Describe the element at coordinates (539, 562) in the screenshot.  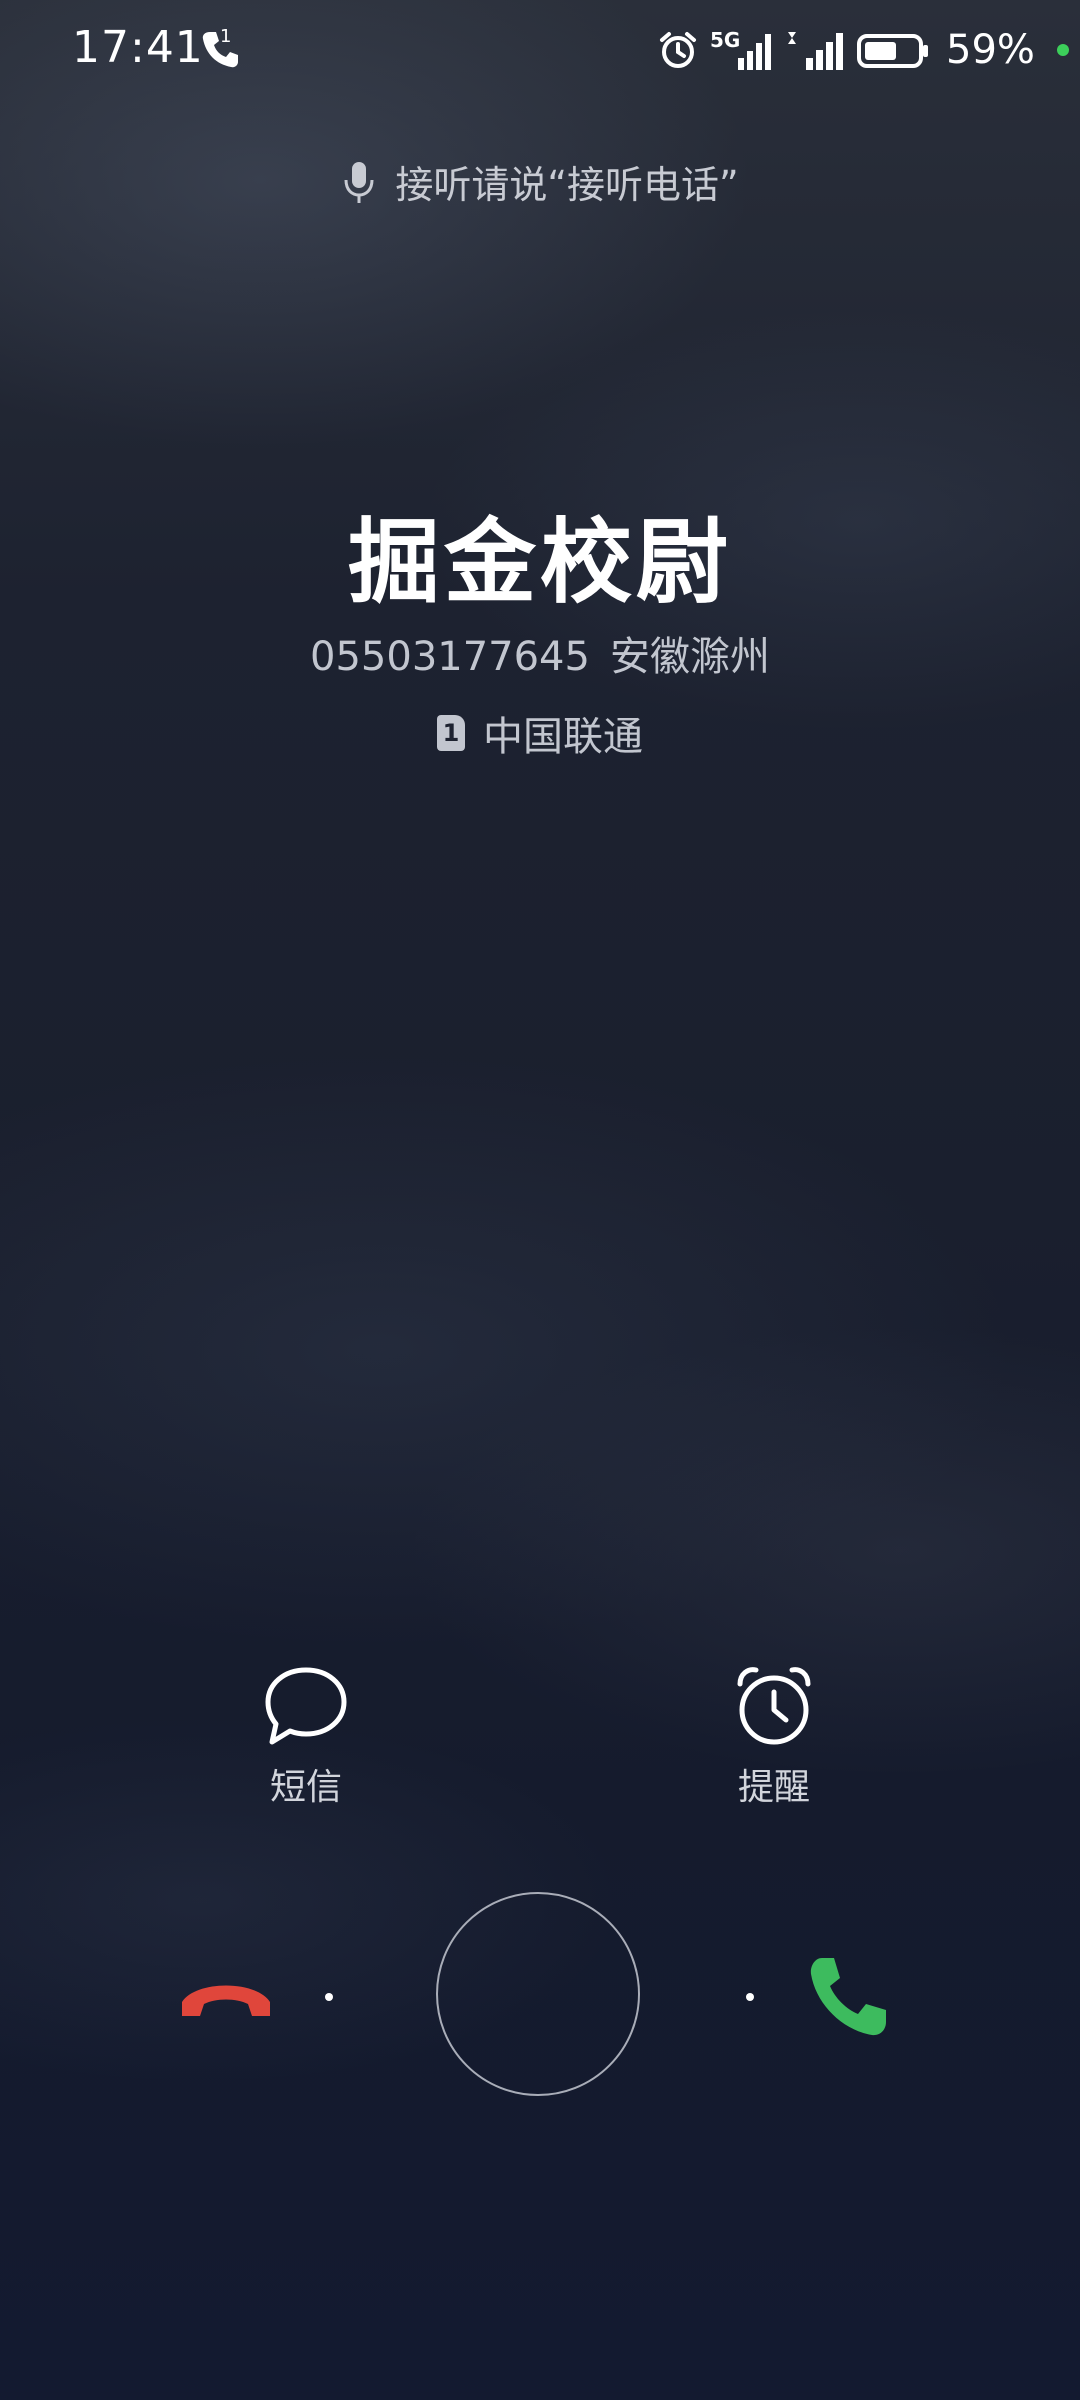
I see `caller-name: 掘金校尉` at that location.